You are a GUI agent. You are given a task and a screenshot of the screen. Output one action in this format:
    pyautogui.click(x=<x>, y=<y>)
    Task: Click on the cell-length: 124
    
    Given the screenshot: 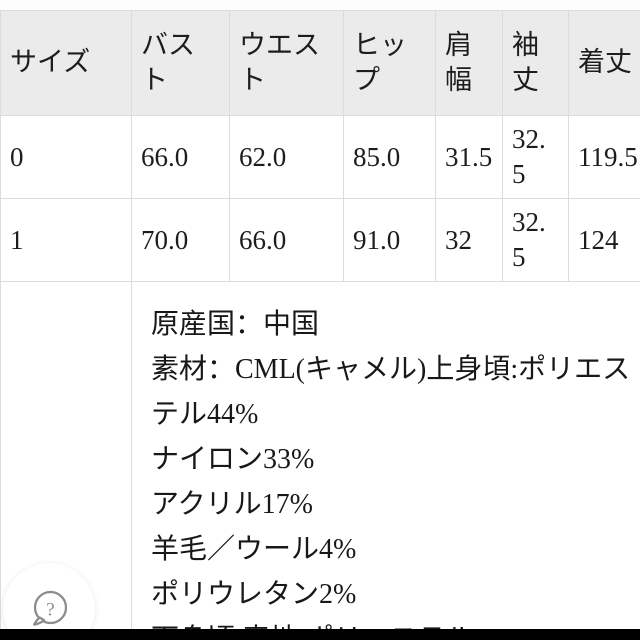 What is the action you would take?
    pyautogui.click(x=604, y=240)
    